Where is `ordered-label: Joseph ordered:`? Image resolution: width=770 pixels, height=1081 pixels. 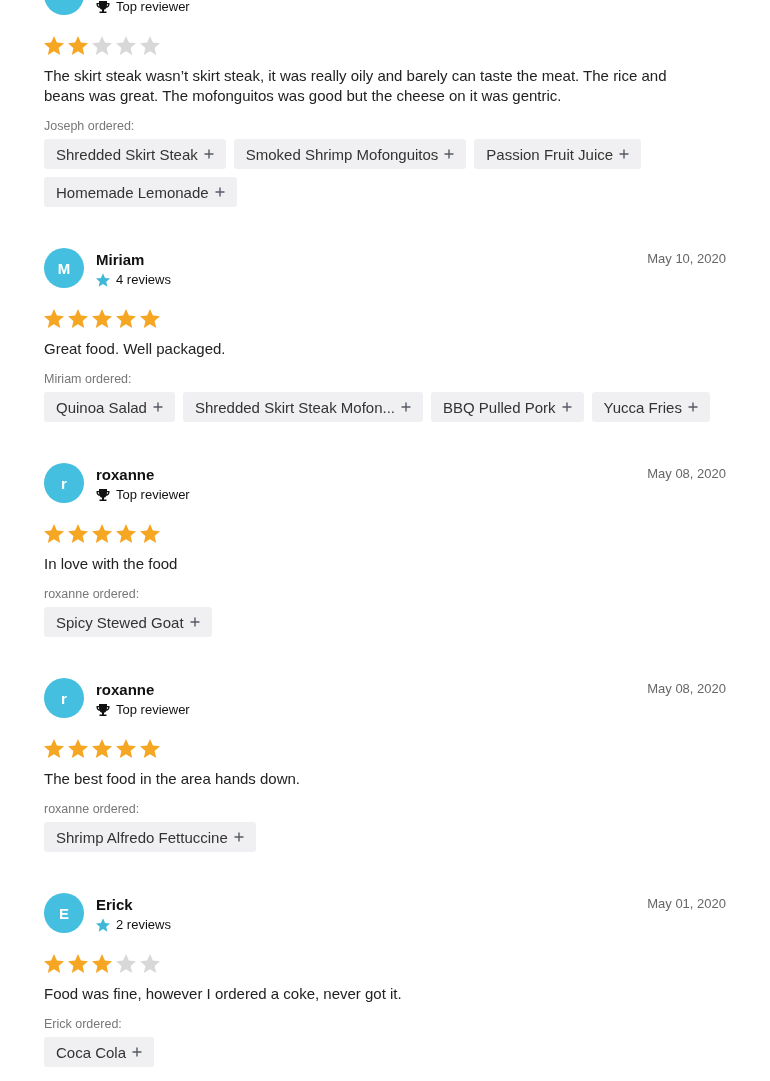 ordered-label: Joseph ordered: is located at coordinates (90, 126).